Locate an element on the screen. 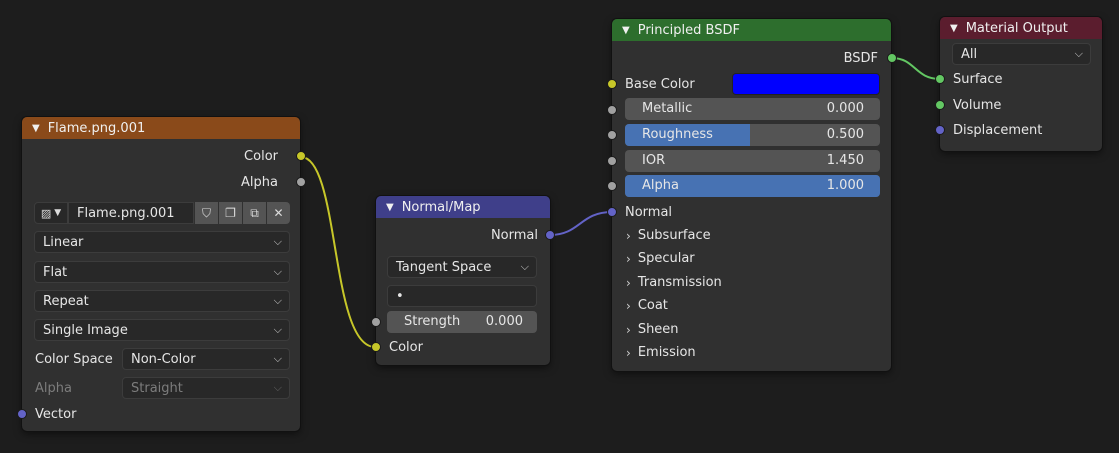 This screenshot has width=1119, height=453. output-alpha-socket is located at coordinates (301, 182).